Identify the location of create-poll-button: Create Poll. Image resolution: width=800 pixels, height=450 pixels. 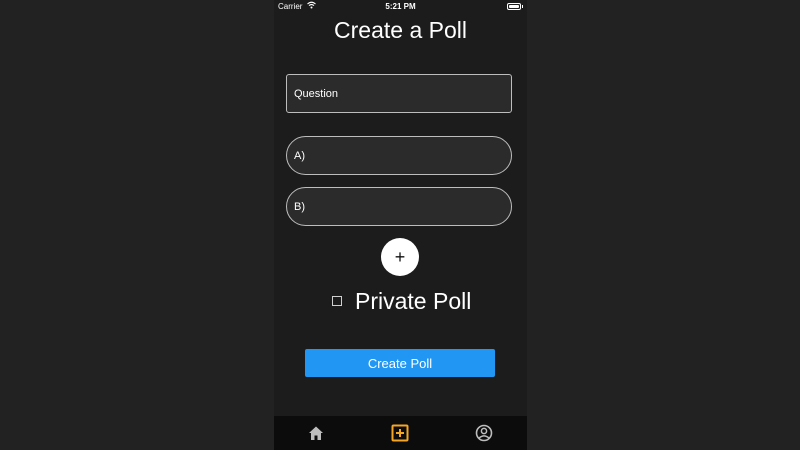
(400, 363).